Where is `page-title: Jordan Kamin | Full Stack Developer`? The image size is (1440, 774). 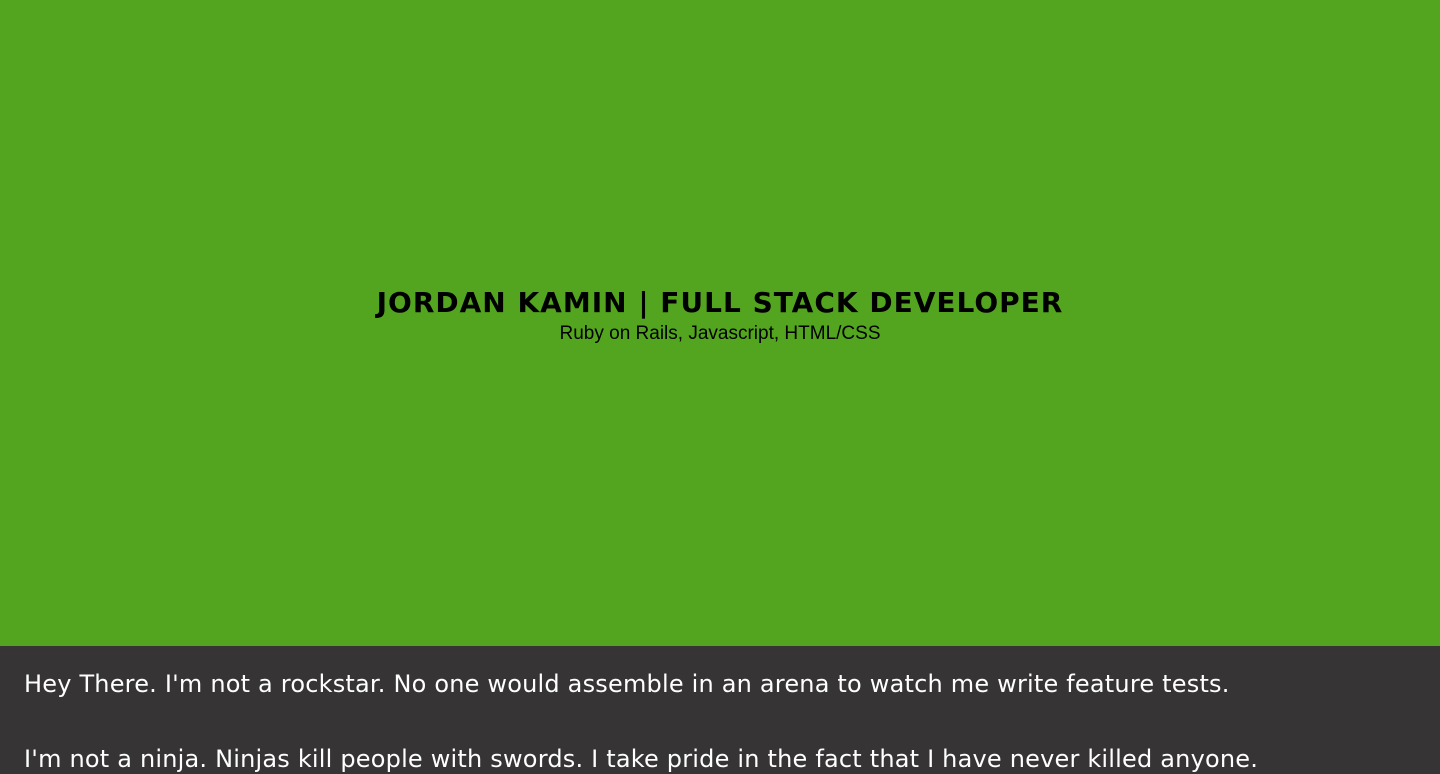
page-title: Jordan Kamin | Full Stack Developer is located at coordinates (720, 302).